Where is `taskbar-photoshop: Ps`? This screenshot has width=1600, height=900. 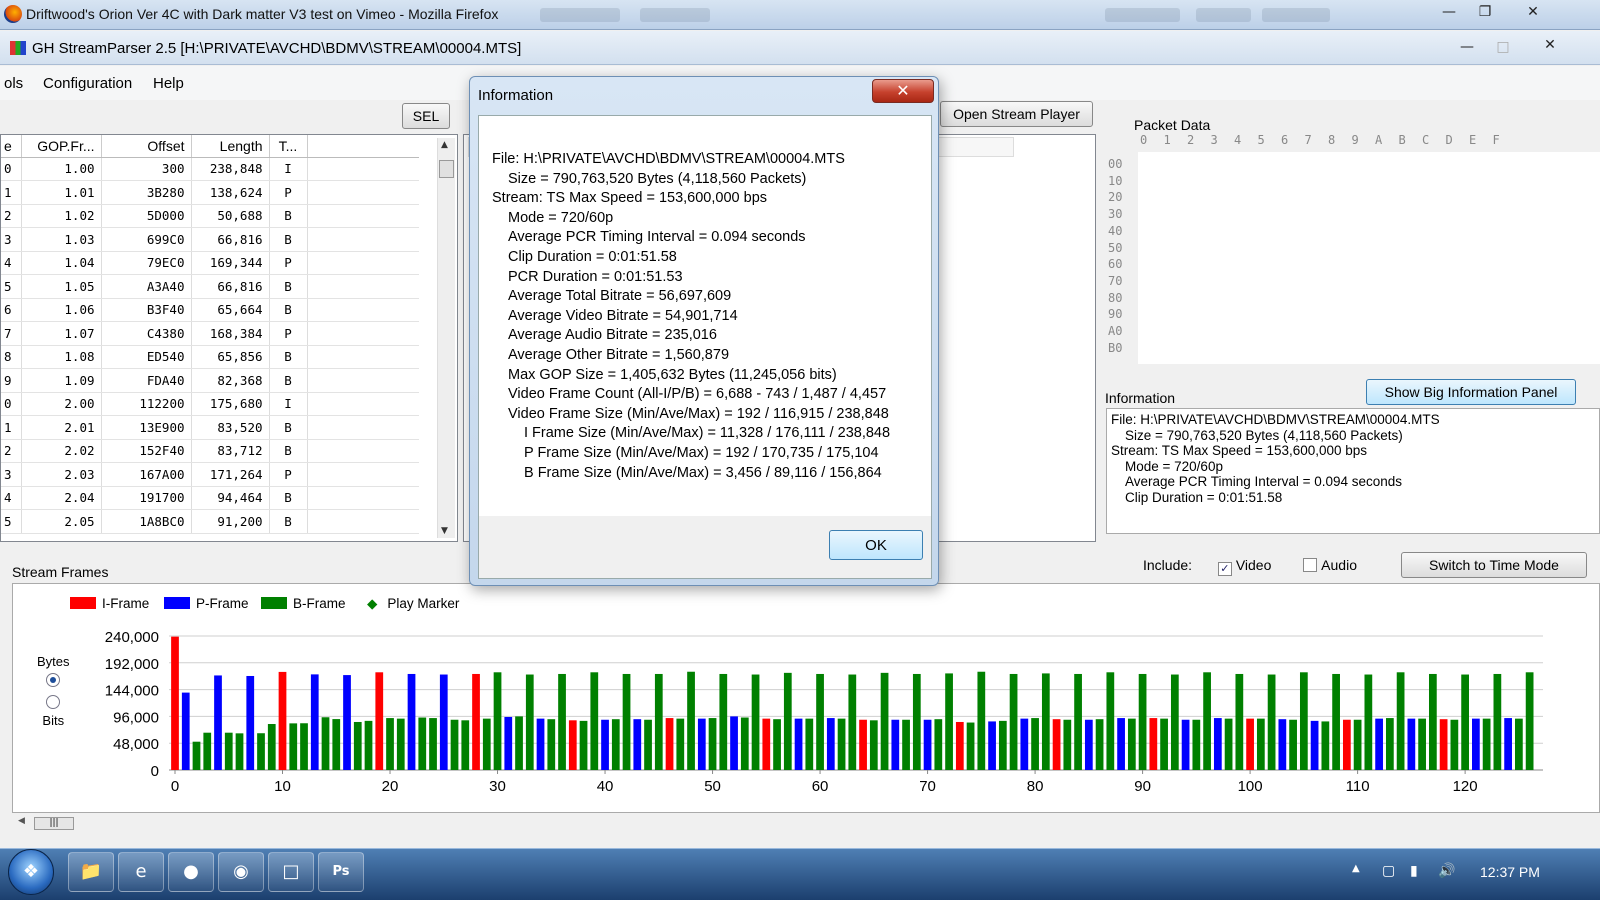 taskbar-photoshop: Ps is located at coordinates (341, 872).